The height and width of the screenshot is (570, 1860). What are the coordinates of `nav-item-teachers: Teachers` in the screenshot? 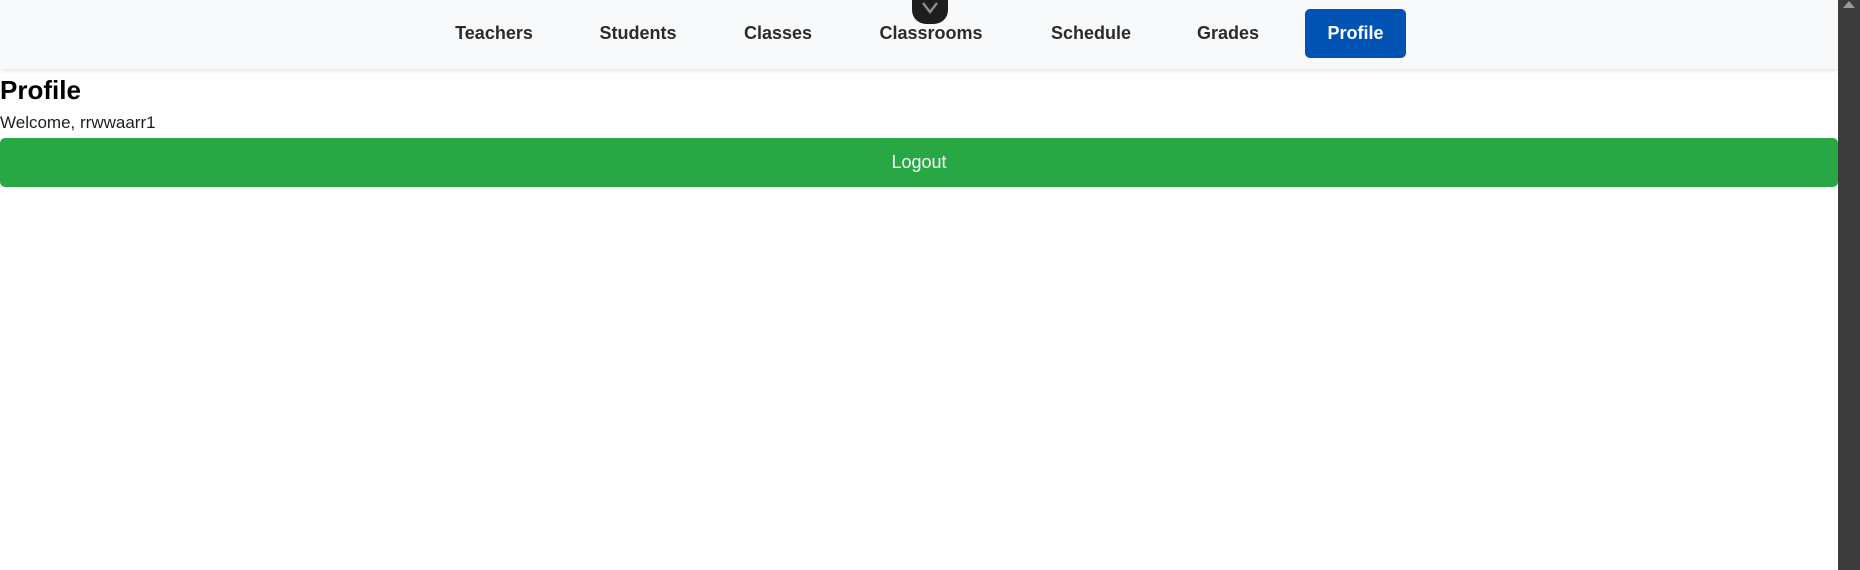 It's located at (494, 33).